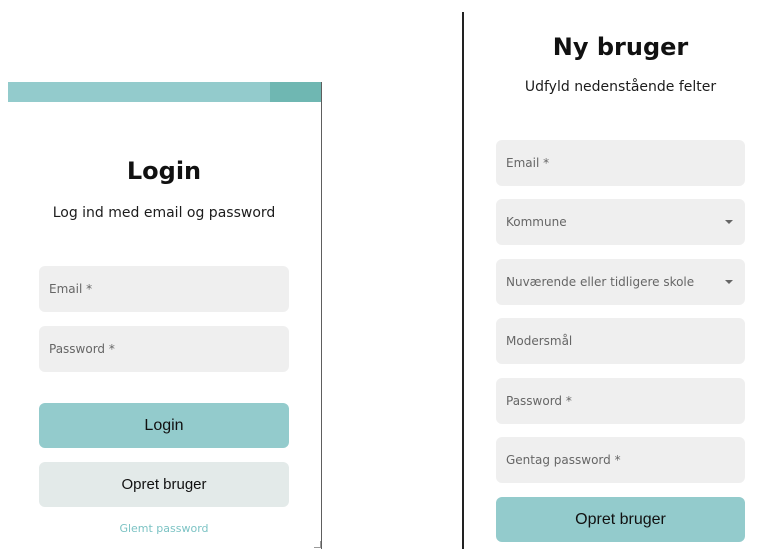 This screenshot has width=764, height=549. What do you see at coordinates (317, 544) in the screenshot?
I see `resize-grip-icon` at bounding box center [317, 544].